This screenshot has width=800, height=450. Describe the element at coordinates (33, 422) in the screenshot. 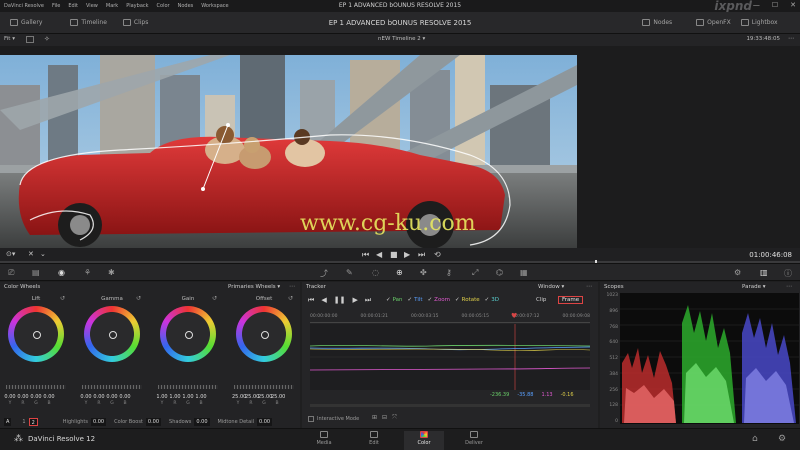

I see `page-2-button: 2` at that location.